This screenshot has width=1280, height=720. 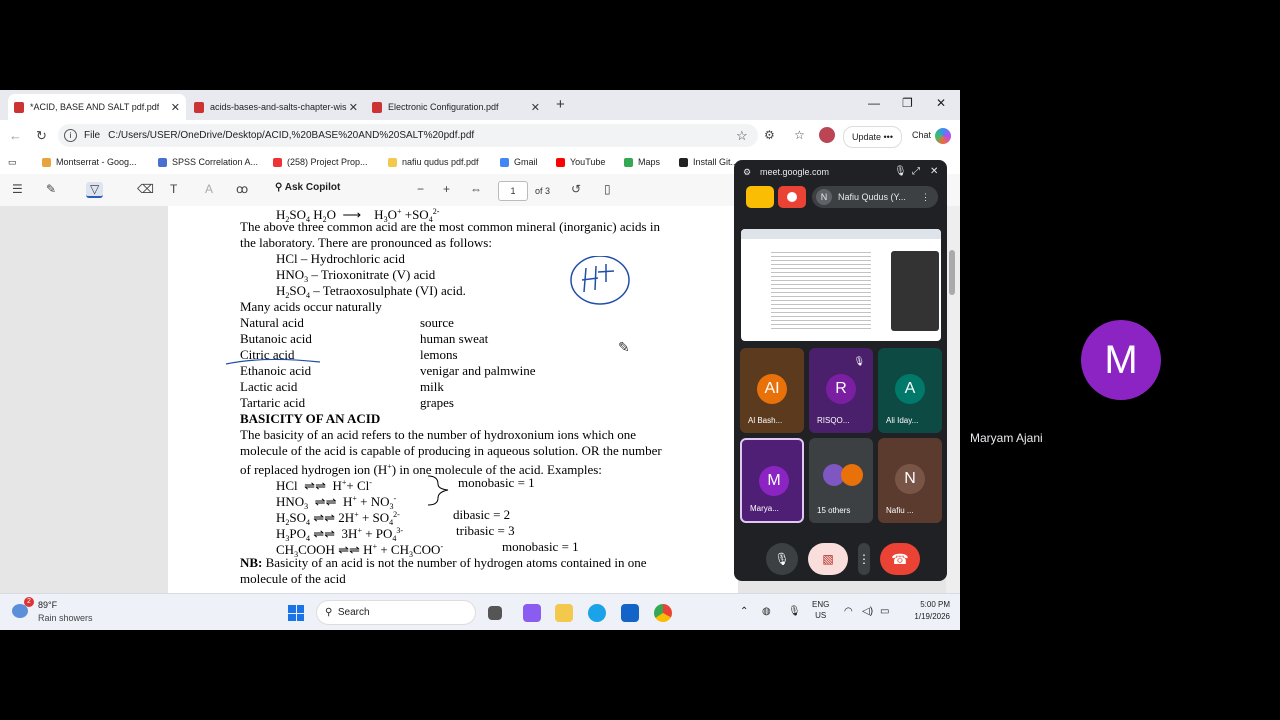 What do you see at coordinates (941, 103) in the screenshot?
I see `window-close-icon: ✕` at bounding box center [941, 103].